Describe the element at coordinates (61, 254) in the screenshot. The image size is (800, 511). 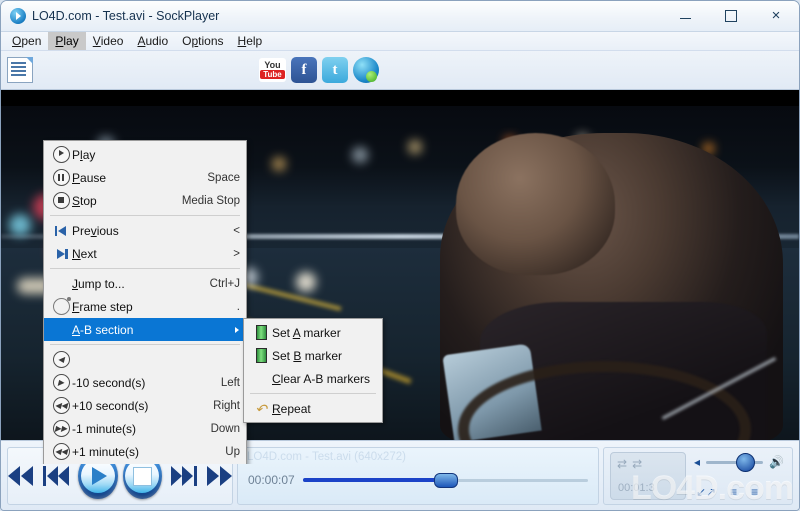
I see `next-icon` at that location.